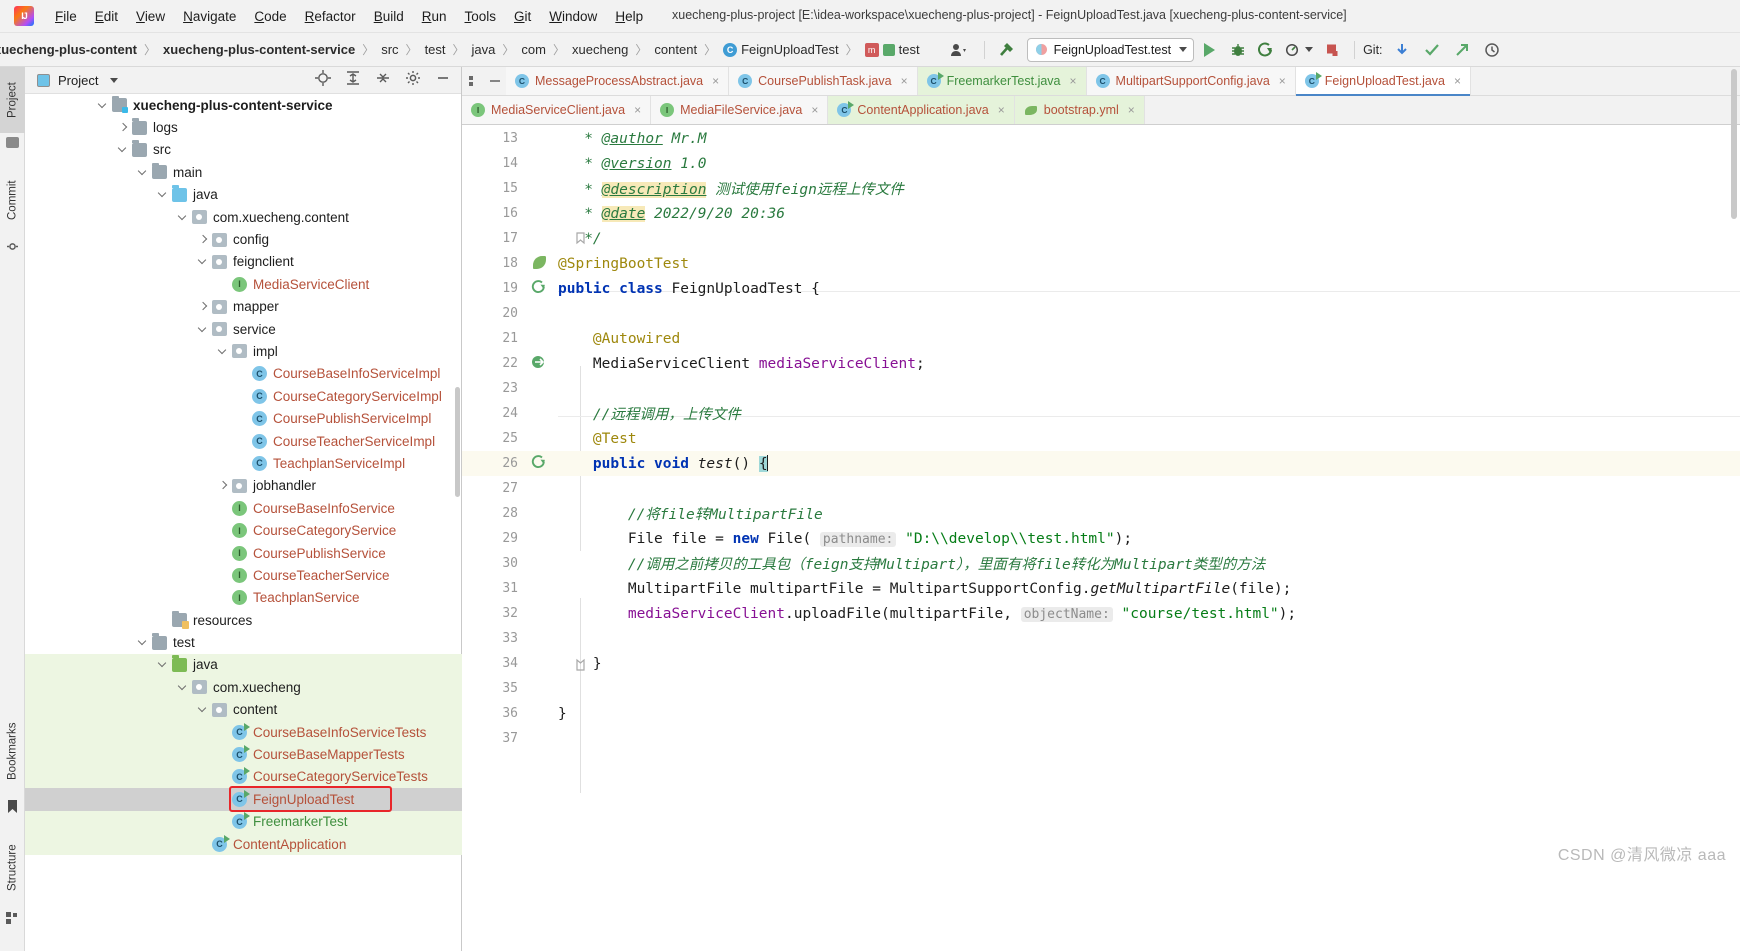  I want to click on locate-icon, so click(323, 80).